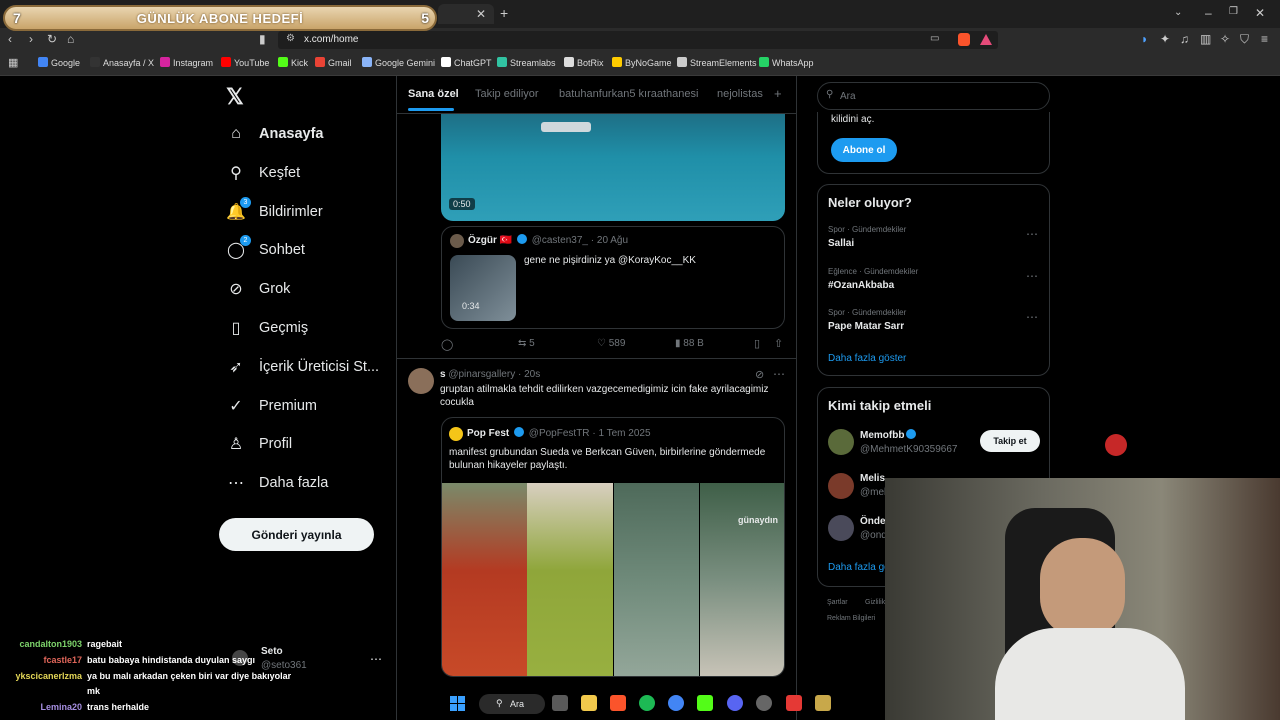  Describe the element at coordinates (1144, 39) in the screenshot. I see `wallet-icon: ◗` at that location.